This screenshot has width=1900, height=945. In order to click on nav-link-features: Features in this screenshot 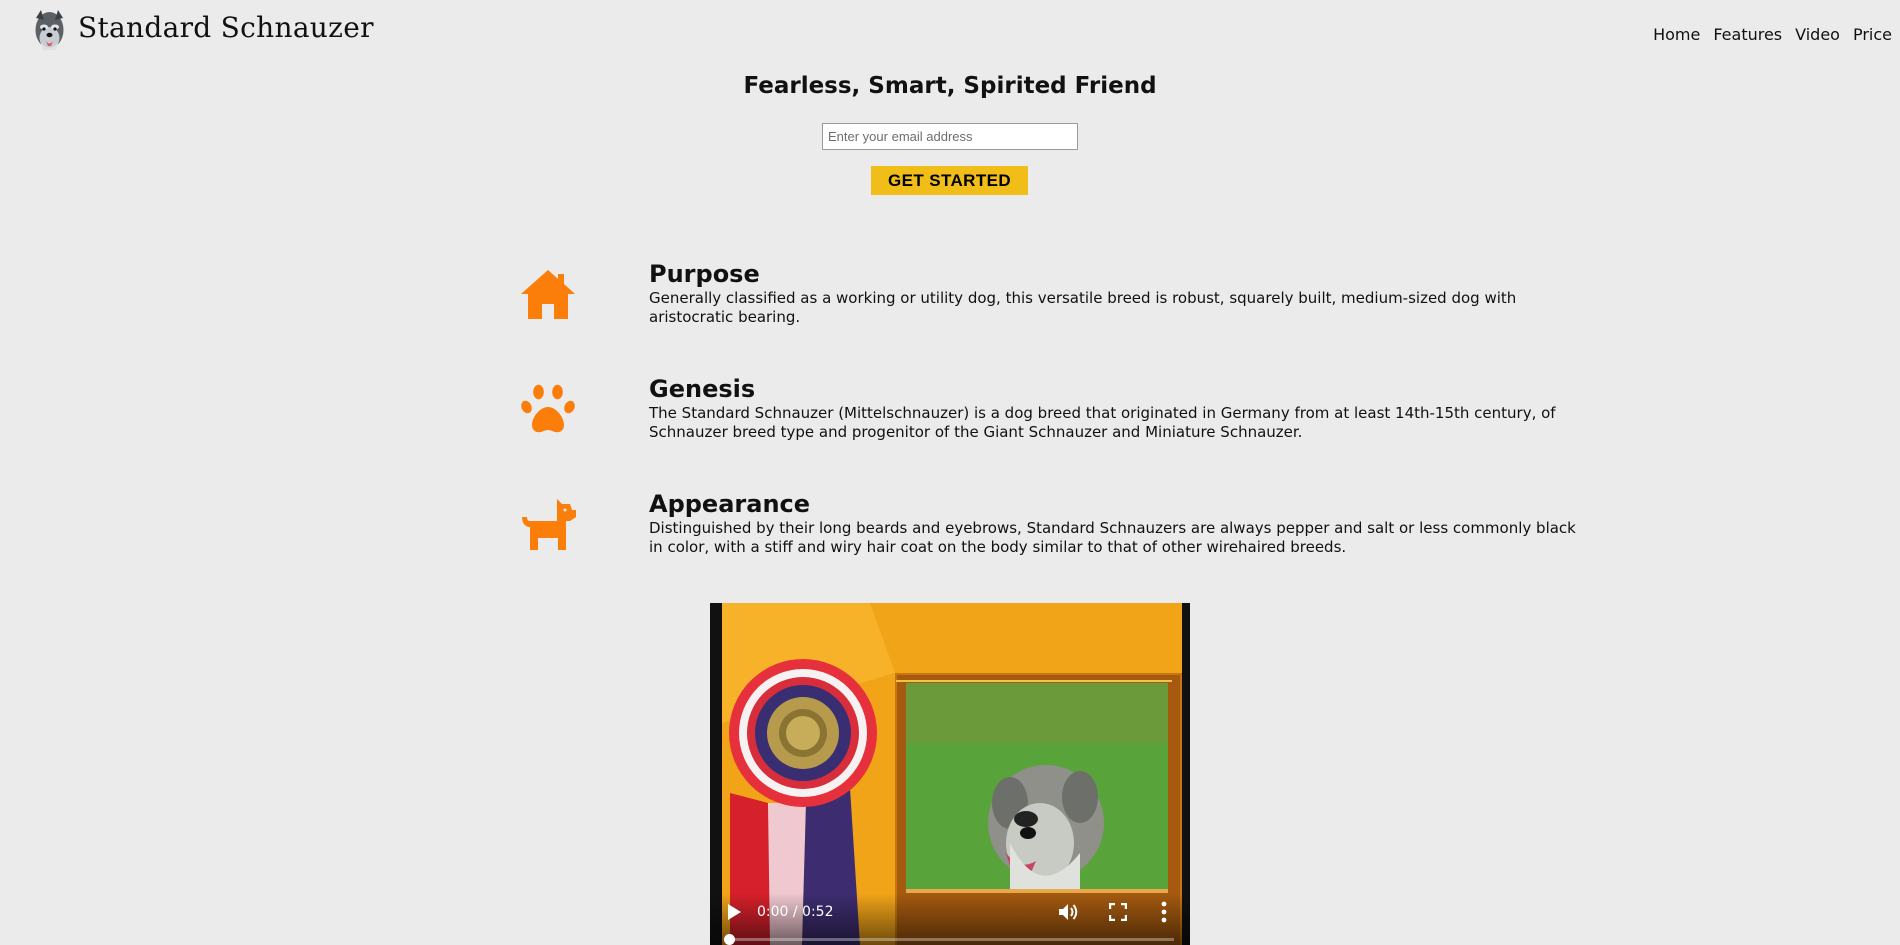, I will do `click(1747, 34)`.